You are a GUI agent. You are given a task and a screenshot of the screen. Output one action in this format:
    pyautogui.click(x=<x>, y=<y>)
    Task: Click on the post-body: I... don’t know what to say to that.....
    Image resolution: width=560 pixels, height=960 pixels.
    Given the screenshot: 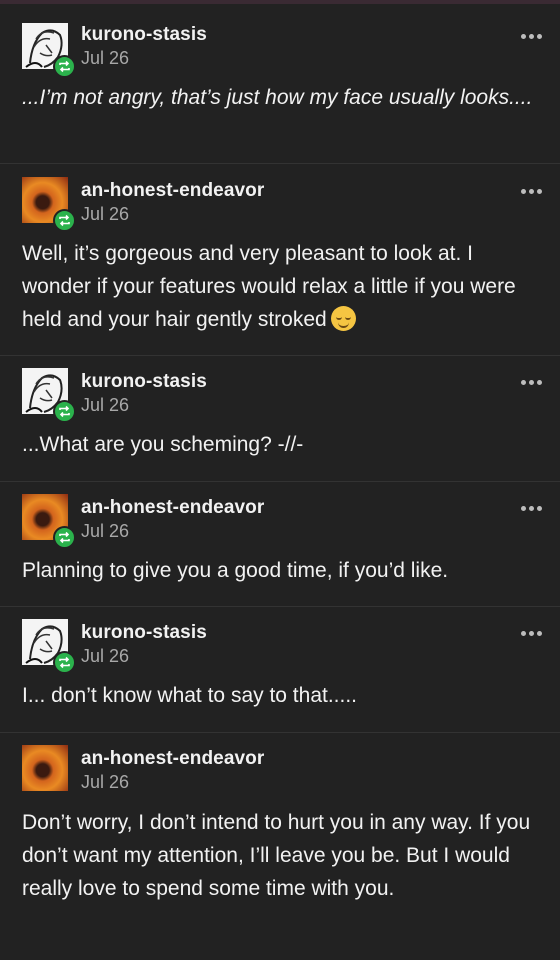 What is the action you would take?
    pyautogui.click(x=190, y=695)
    